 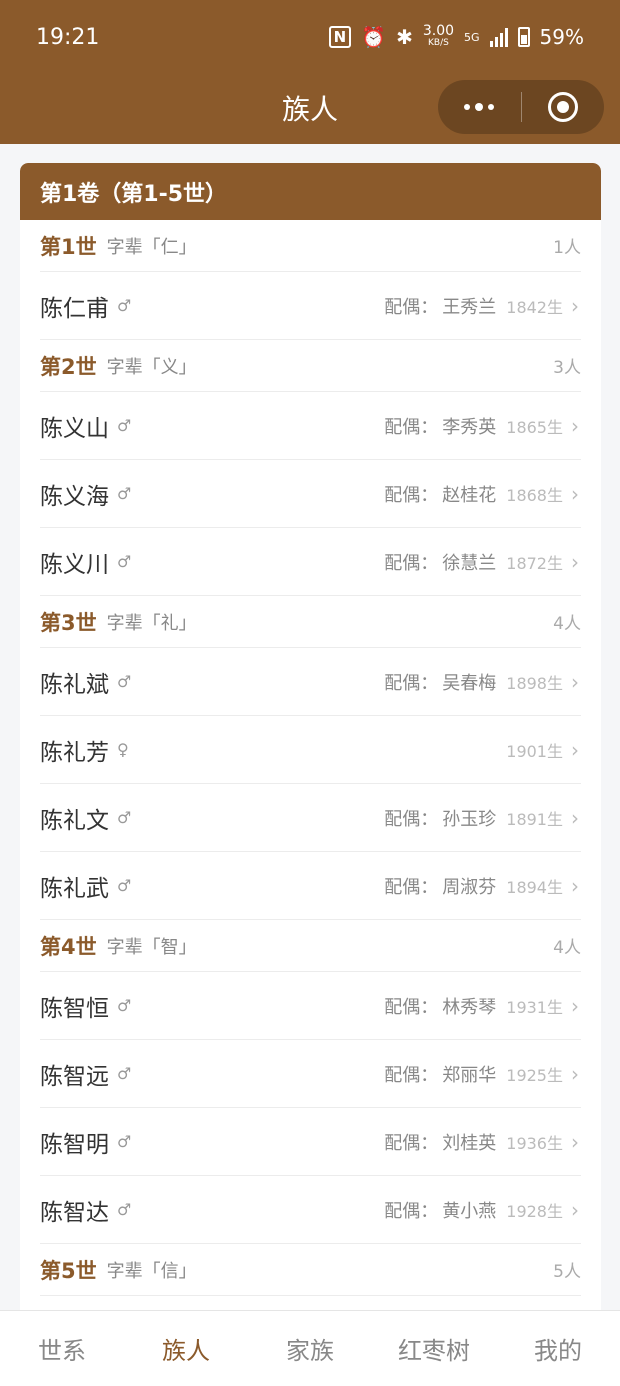 I want to click on member-row: 陈礼斌 ♂ 配偶： 吴春梅 1898生 ›, so click(x=310, y=682).